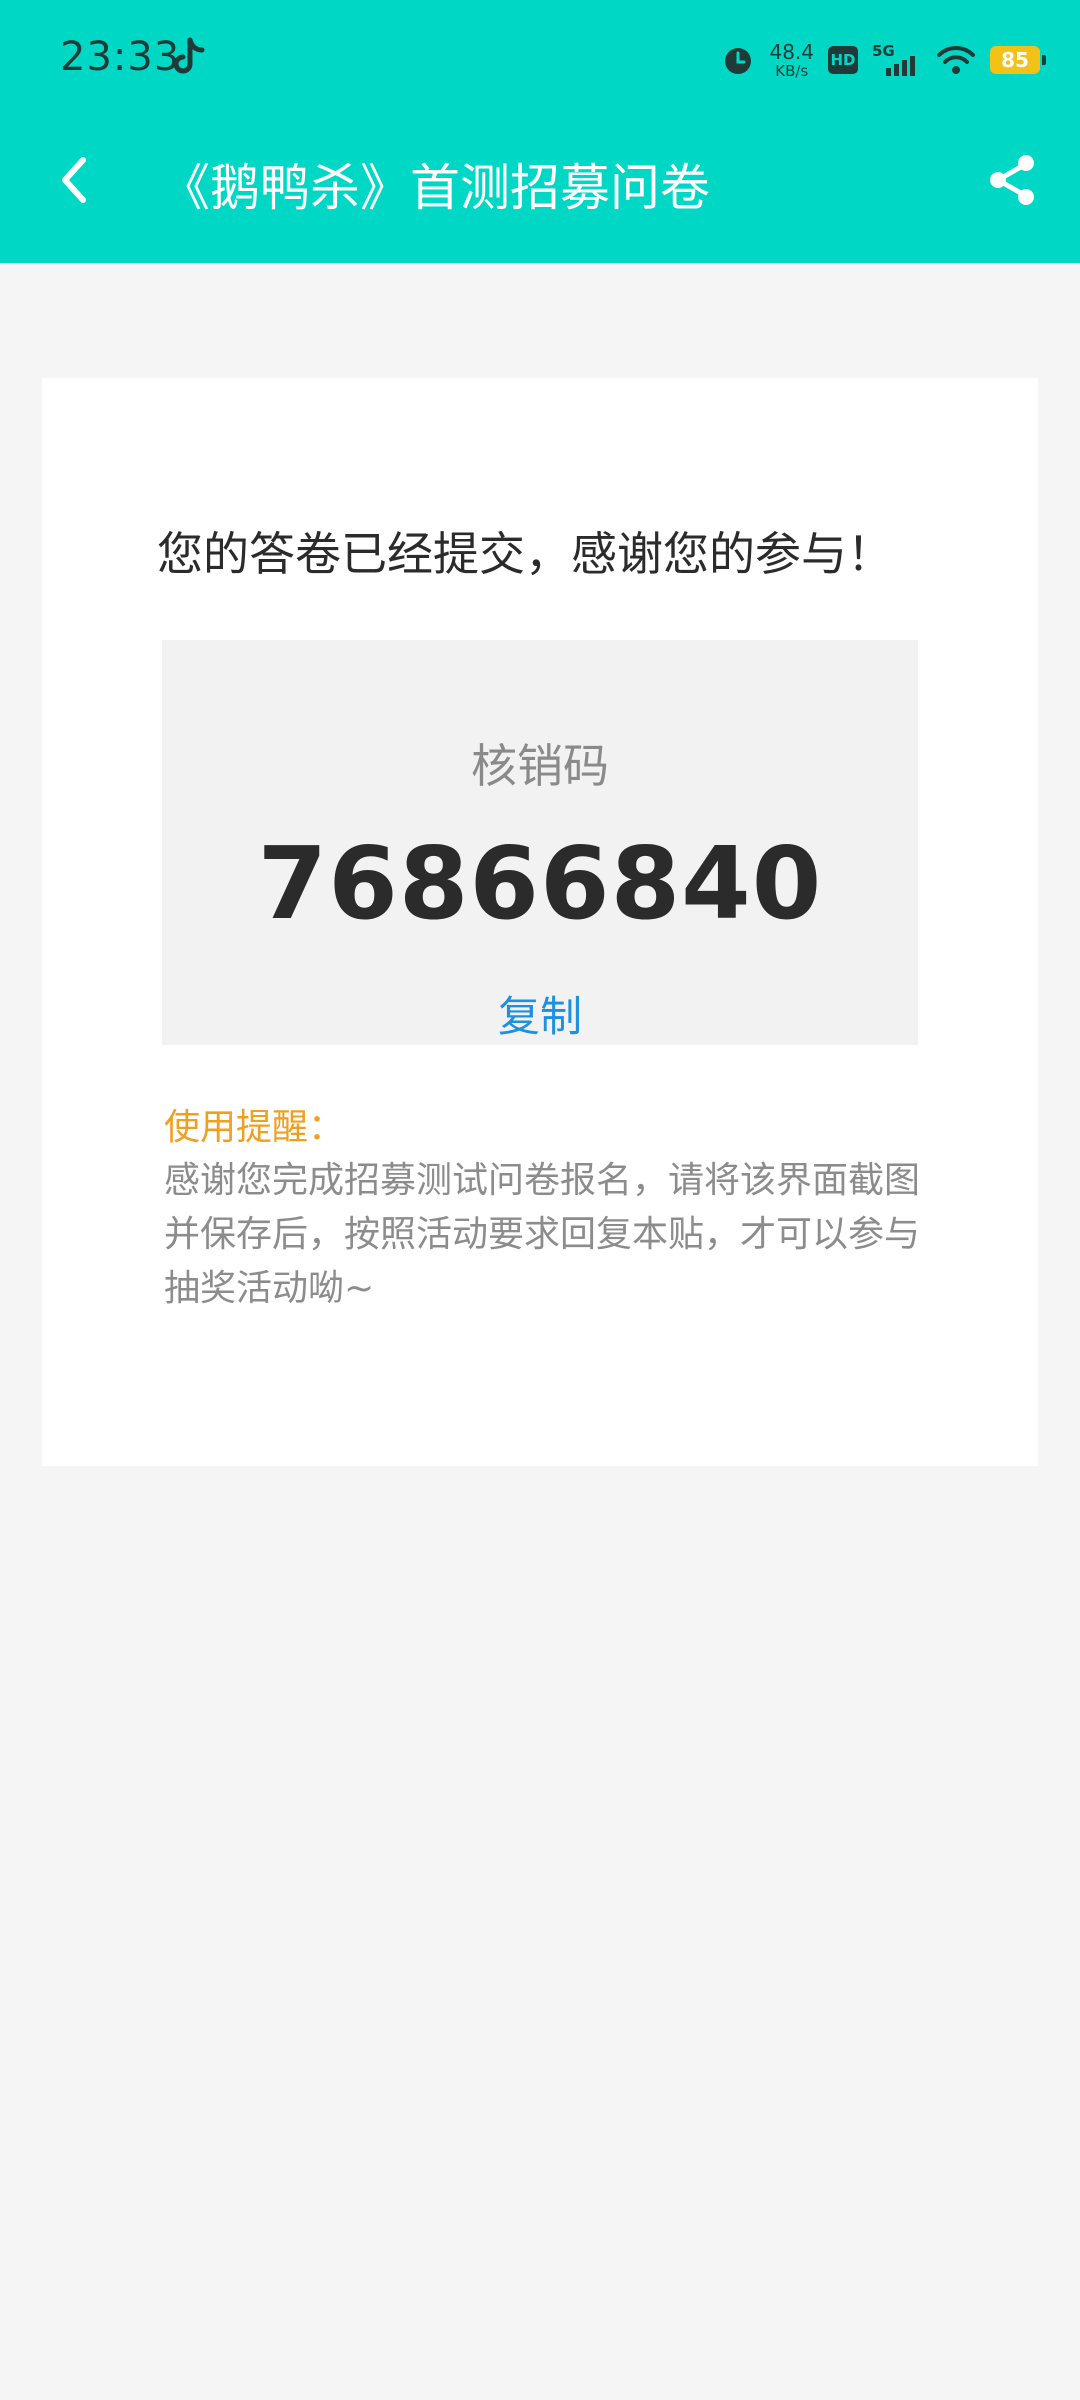  What do you see at coordinates (791, 51) in the screenshot?
I see `net-speed-value: 48.4` at bounding box center [791, 51].